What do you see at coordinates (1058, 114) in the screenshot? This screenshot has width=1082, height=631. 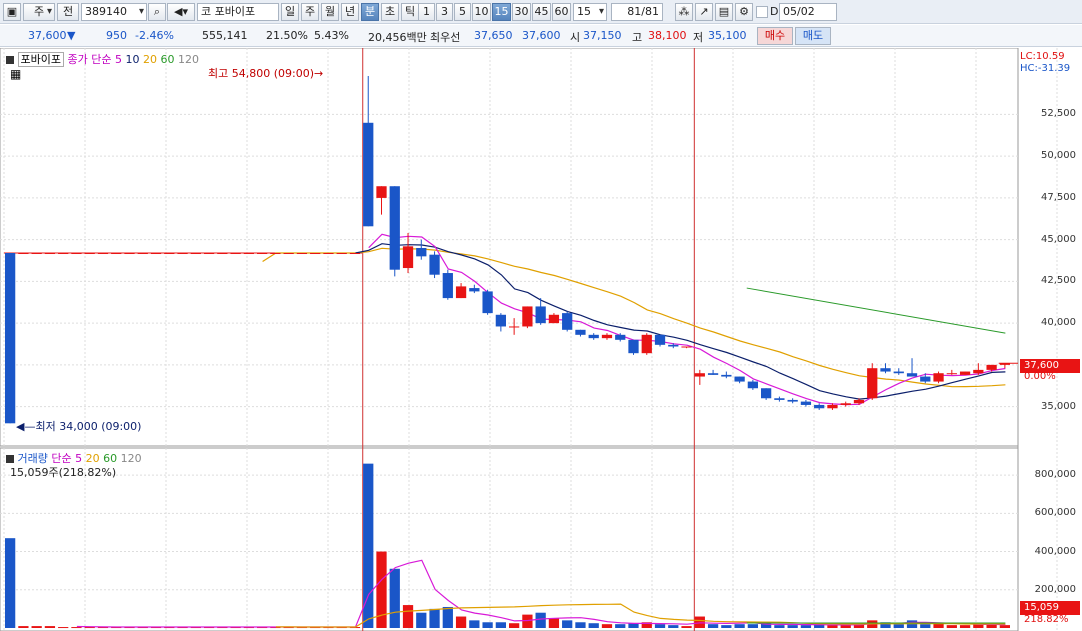 I see `price-tick-label: 52,500` at bounding box center [1058, 114].